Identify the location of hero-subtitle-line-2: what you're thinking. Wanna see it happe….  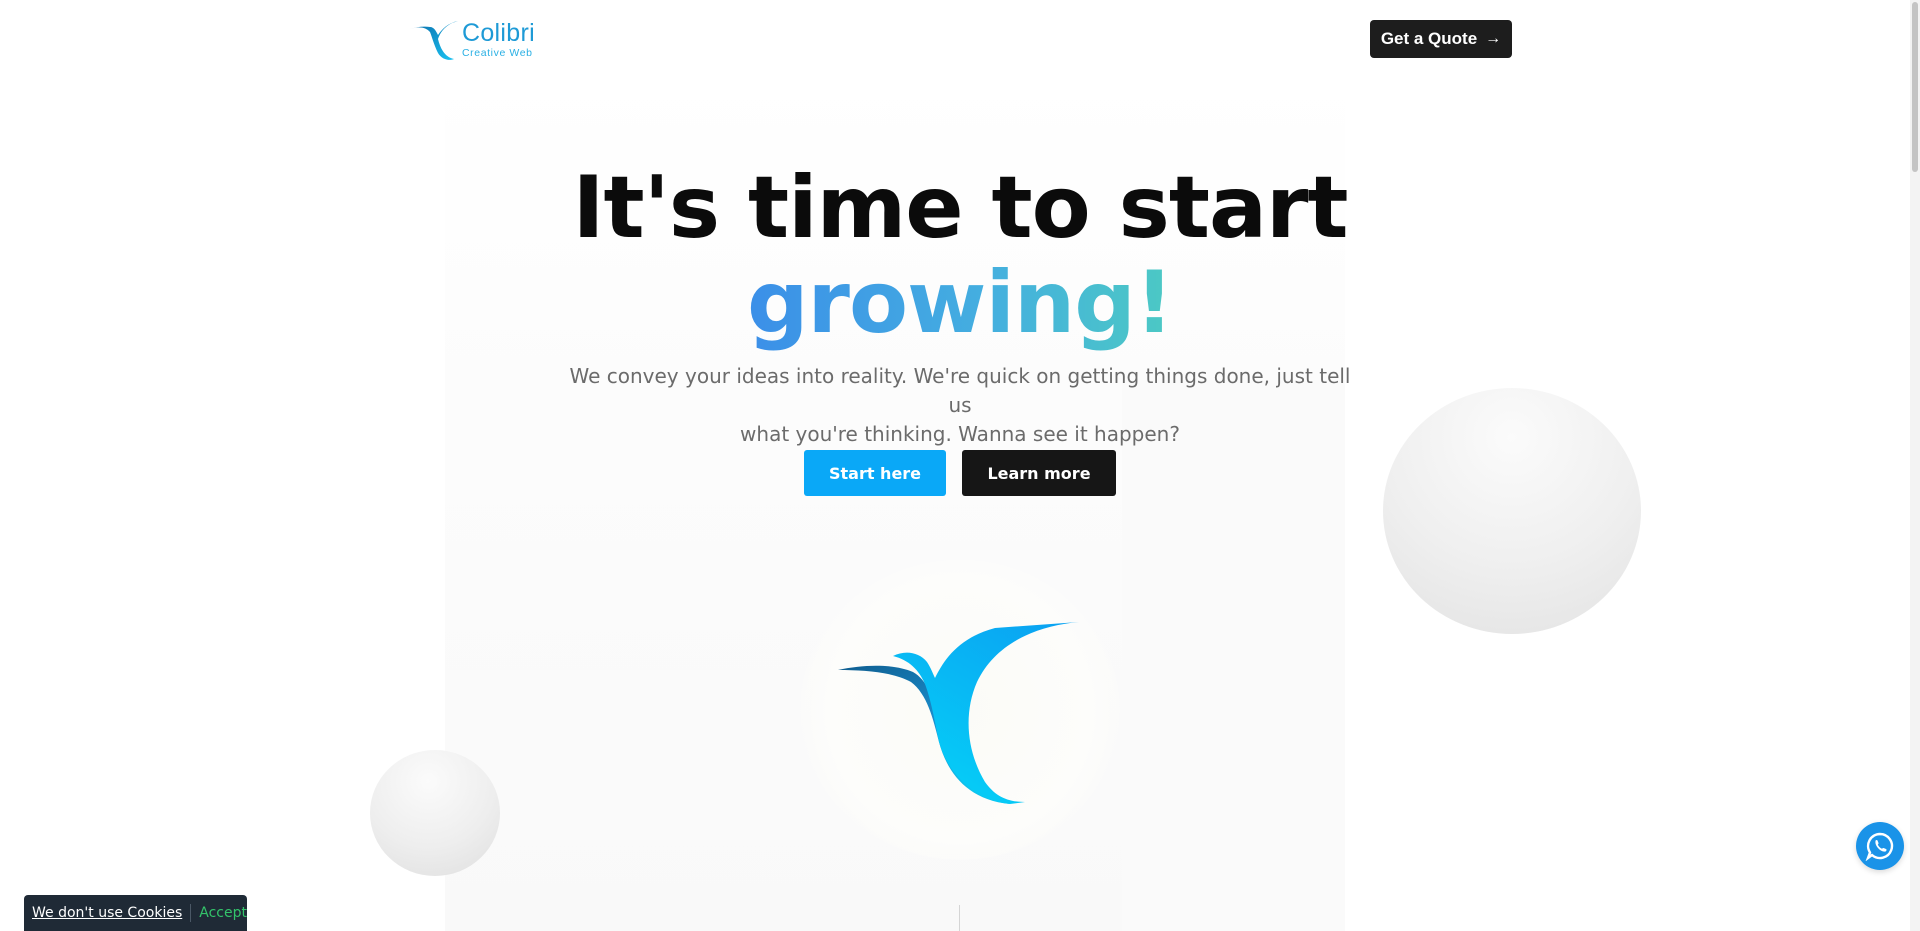
(960, 434).